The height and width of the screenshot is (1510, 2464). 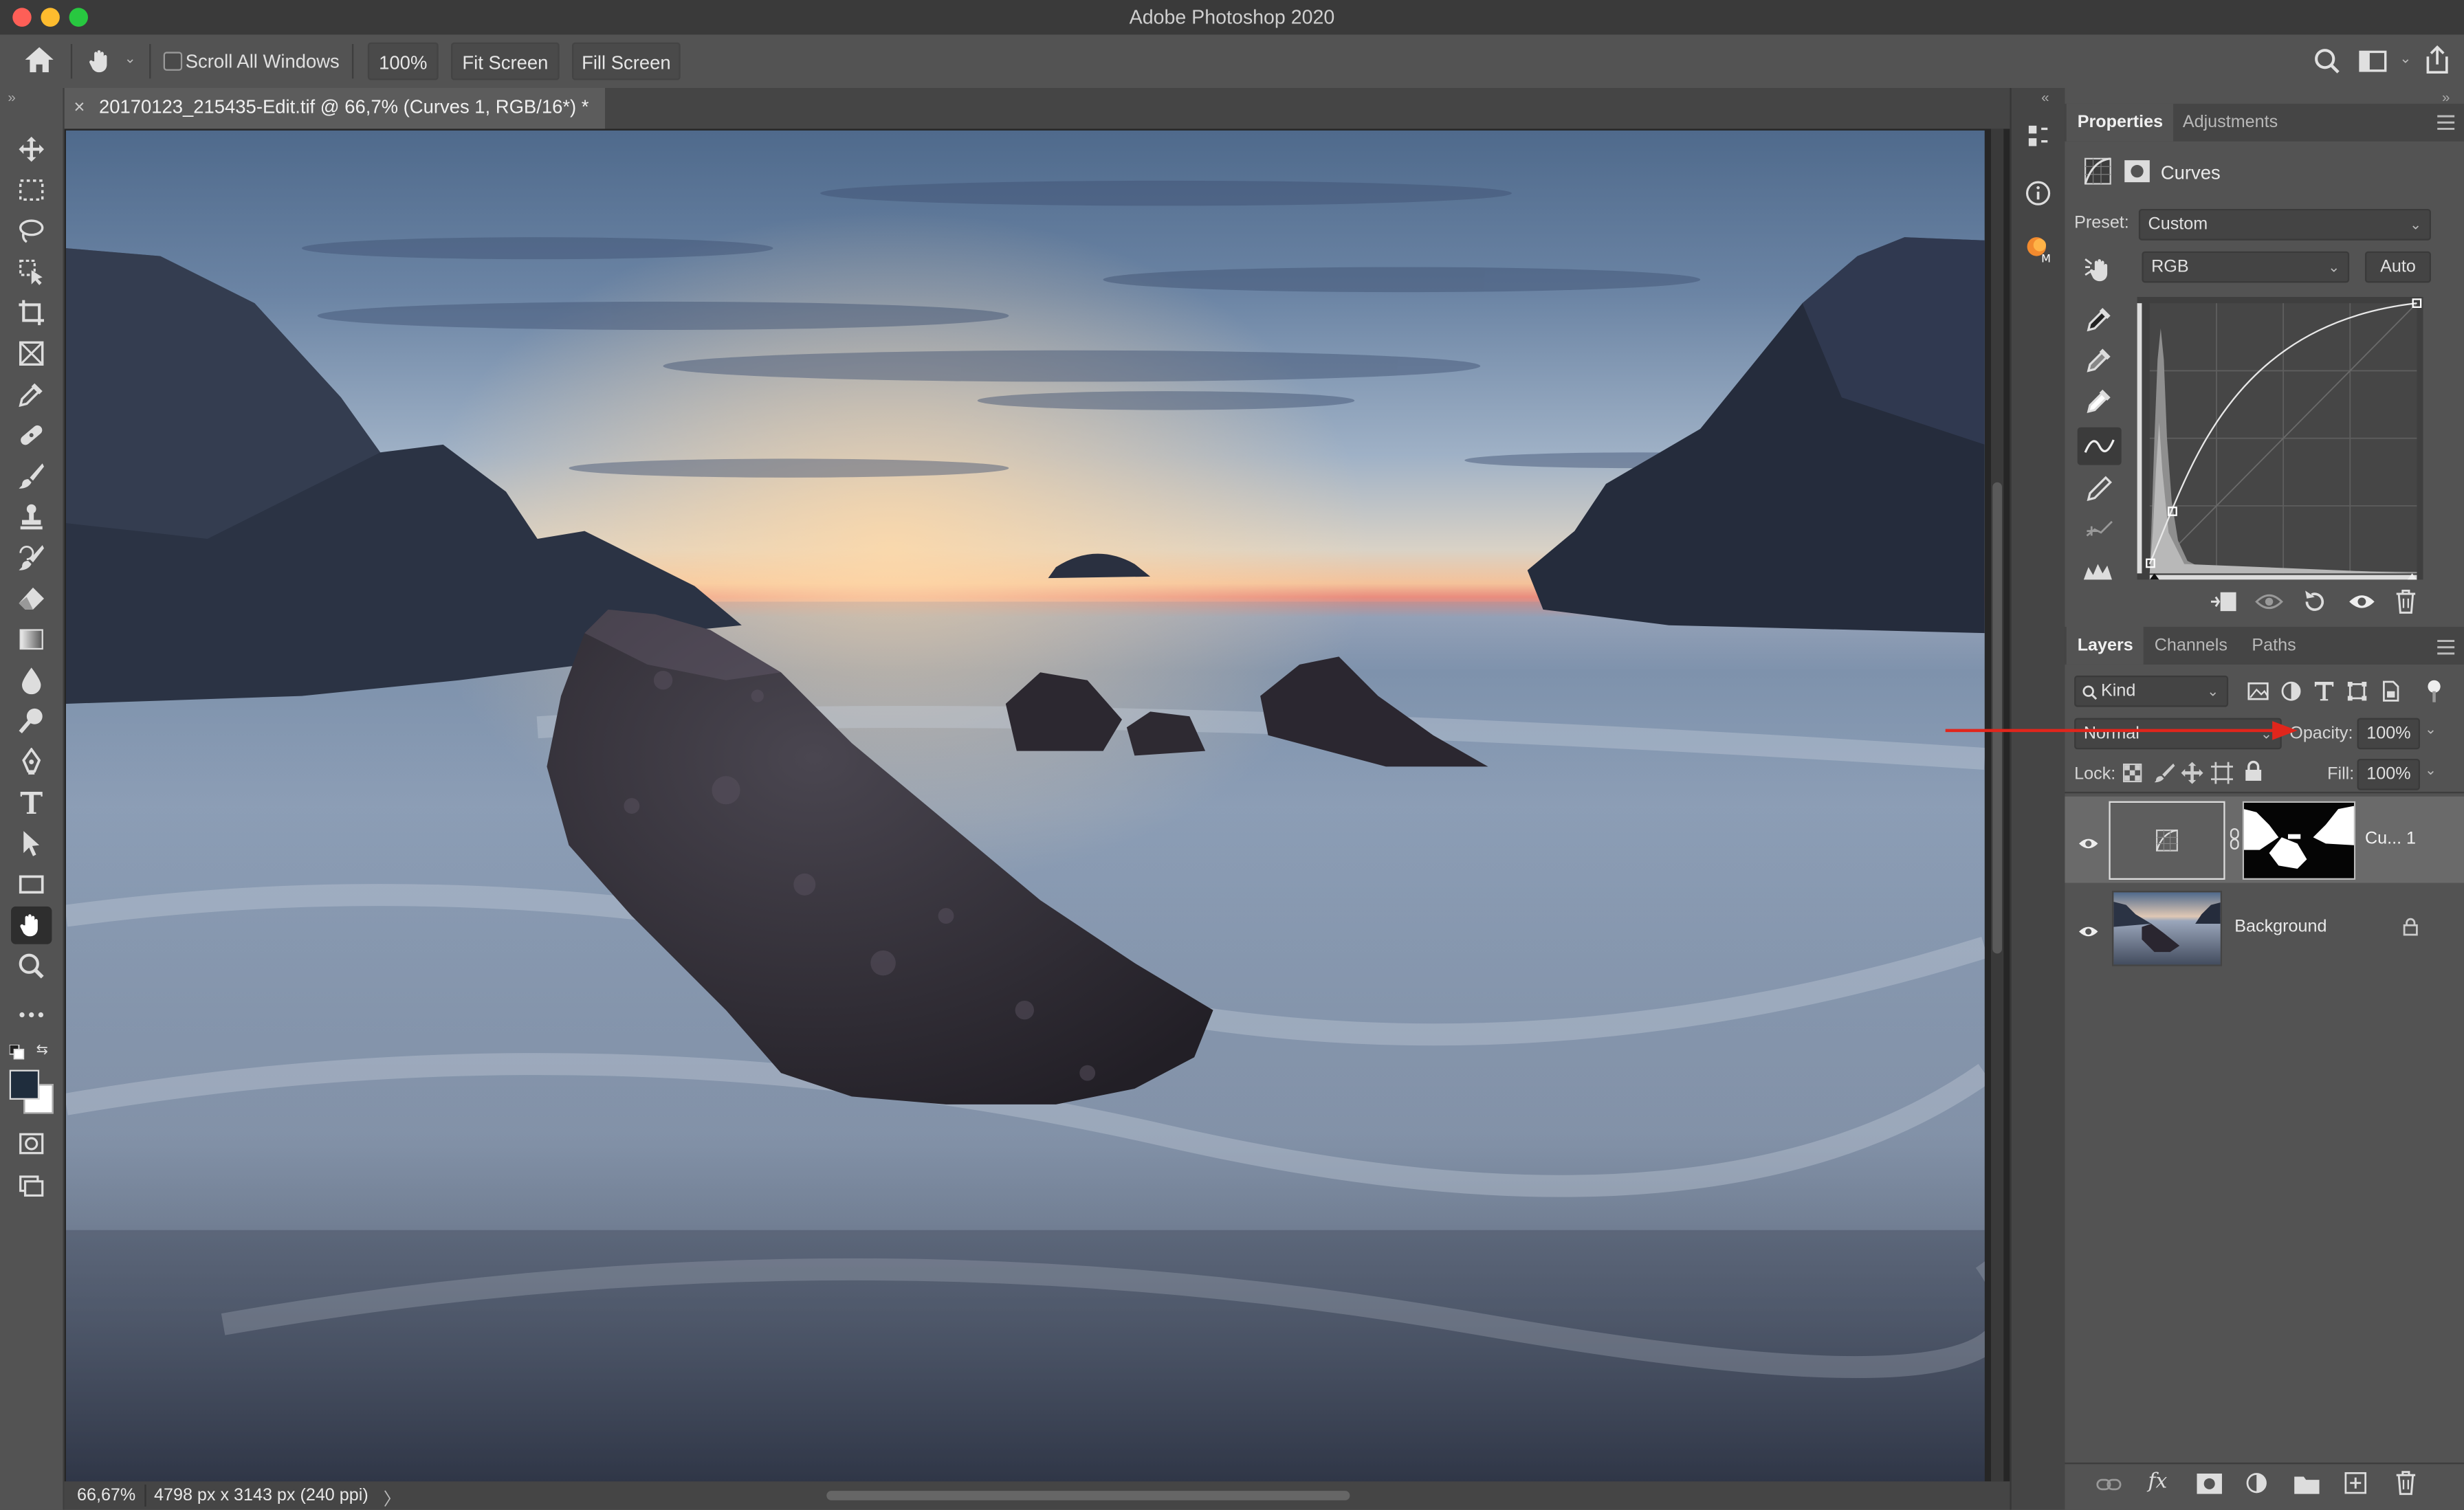 What do you see at coordinates (2224, 603) in the screenshot?
I see `clip-to-layer-icon` at bounding box center [2224, 603].